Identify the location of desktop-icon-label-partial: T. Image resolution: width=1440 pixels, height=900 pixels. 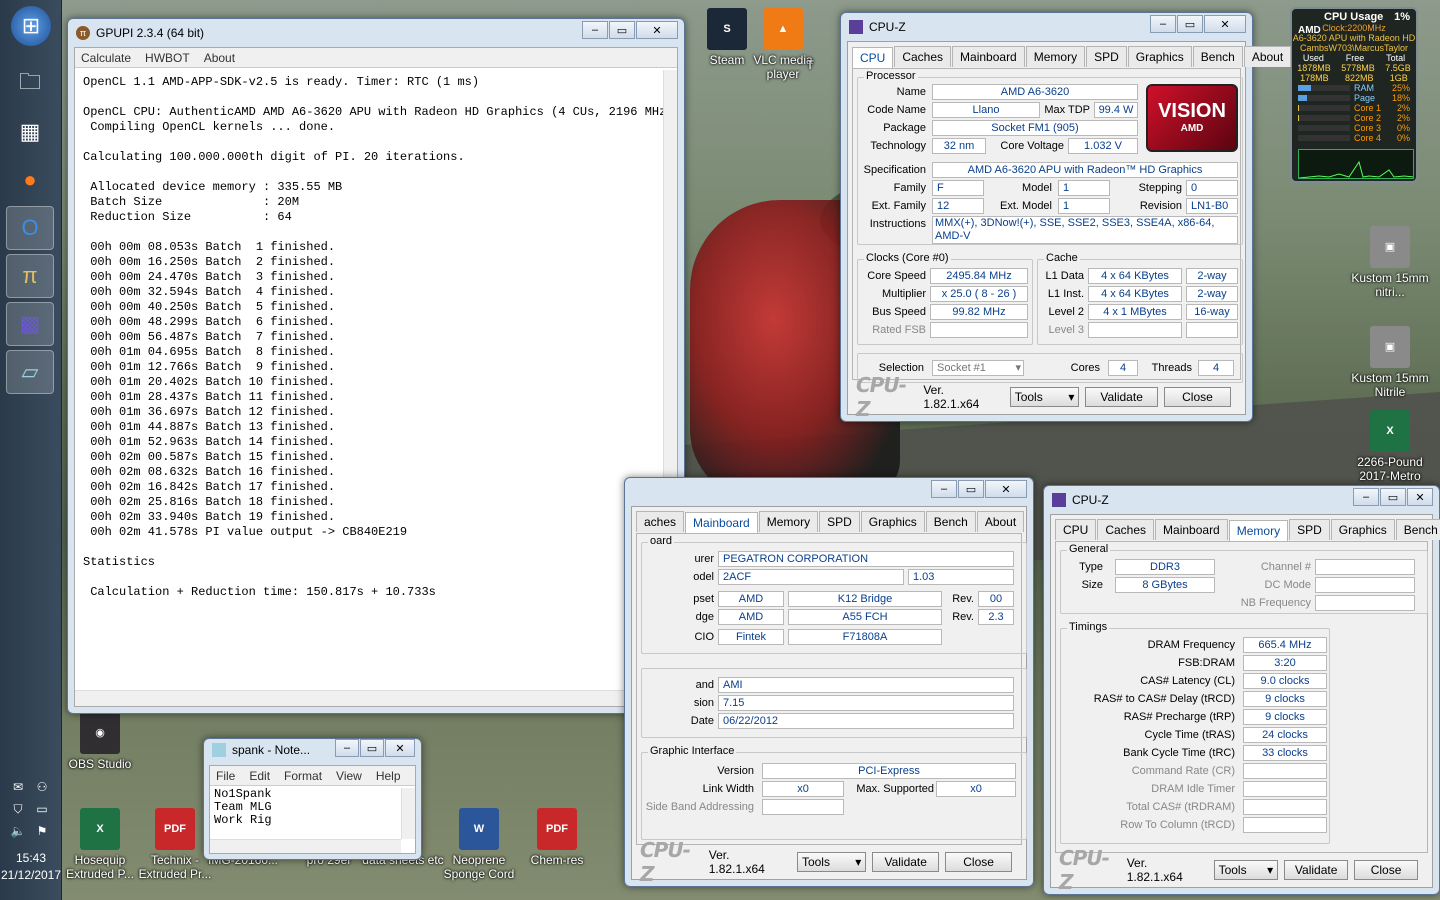
(810, 65).